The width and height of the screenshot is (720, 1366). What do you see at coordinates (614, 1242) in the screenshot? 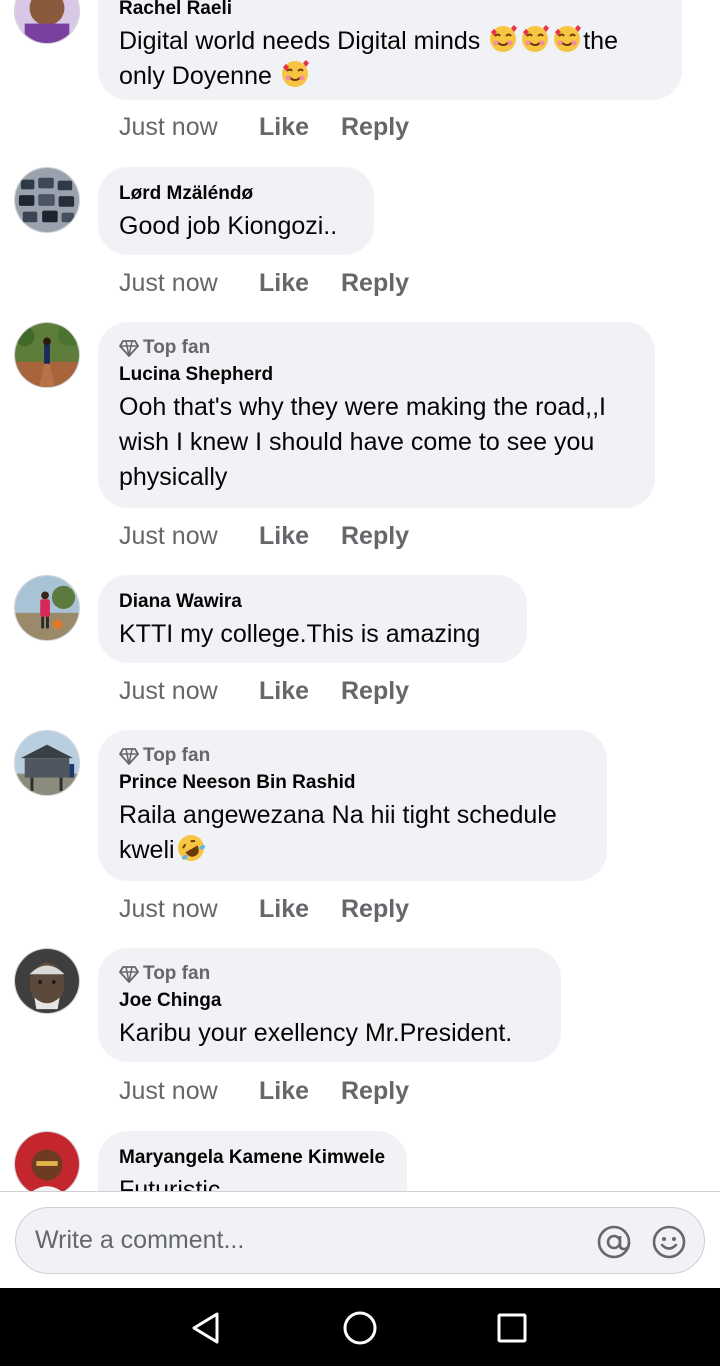
I see `at-icon` at bounding box center [614, 1242].